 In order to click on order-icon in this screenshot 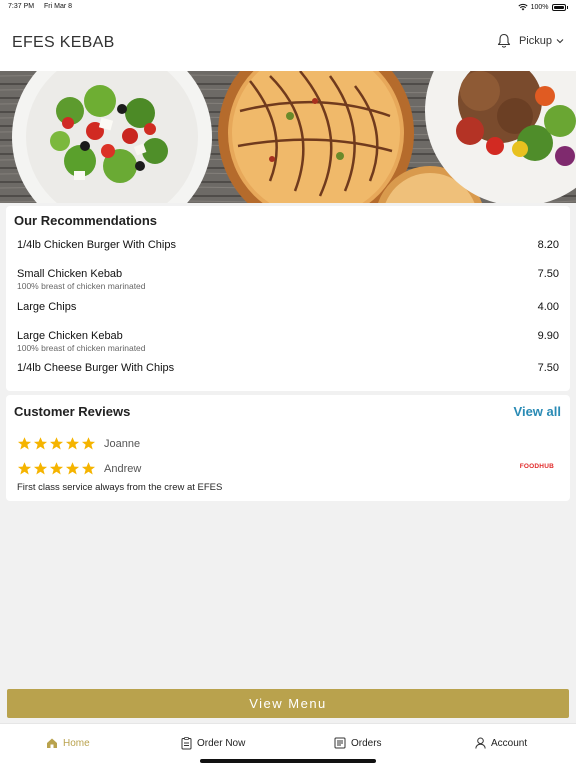, I will do `click(186, 743)`.